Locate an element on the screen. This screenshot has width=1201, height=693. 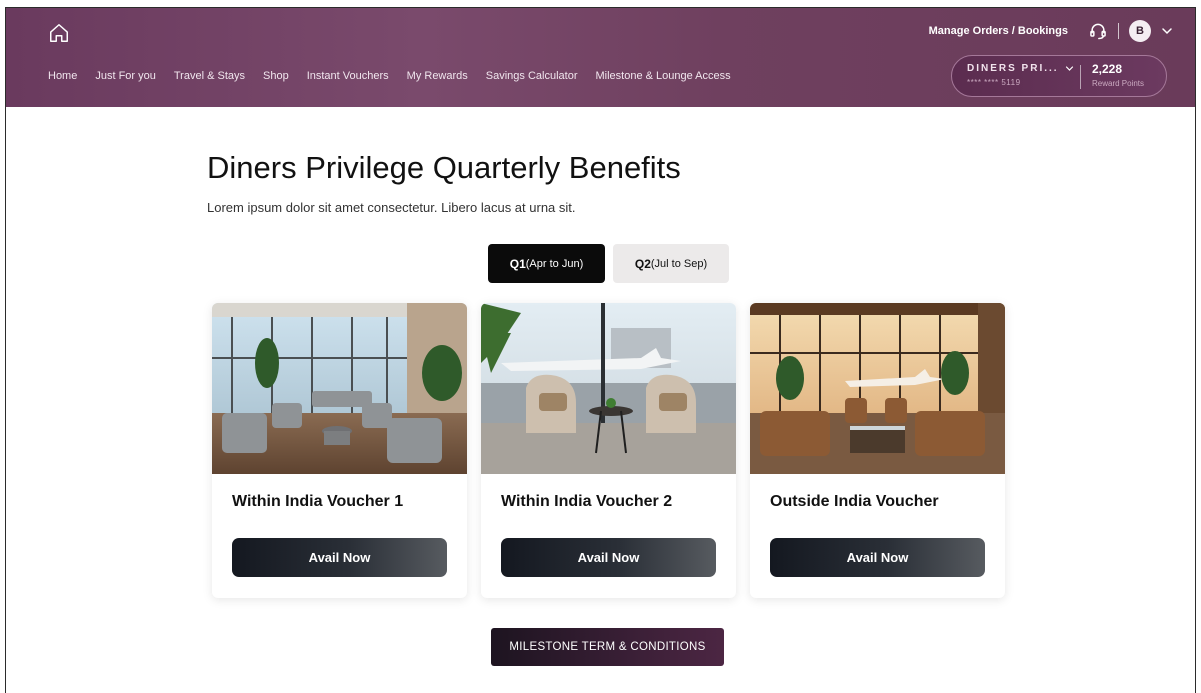
nav-home: Home is located at coordinates (62, 76).